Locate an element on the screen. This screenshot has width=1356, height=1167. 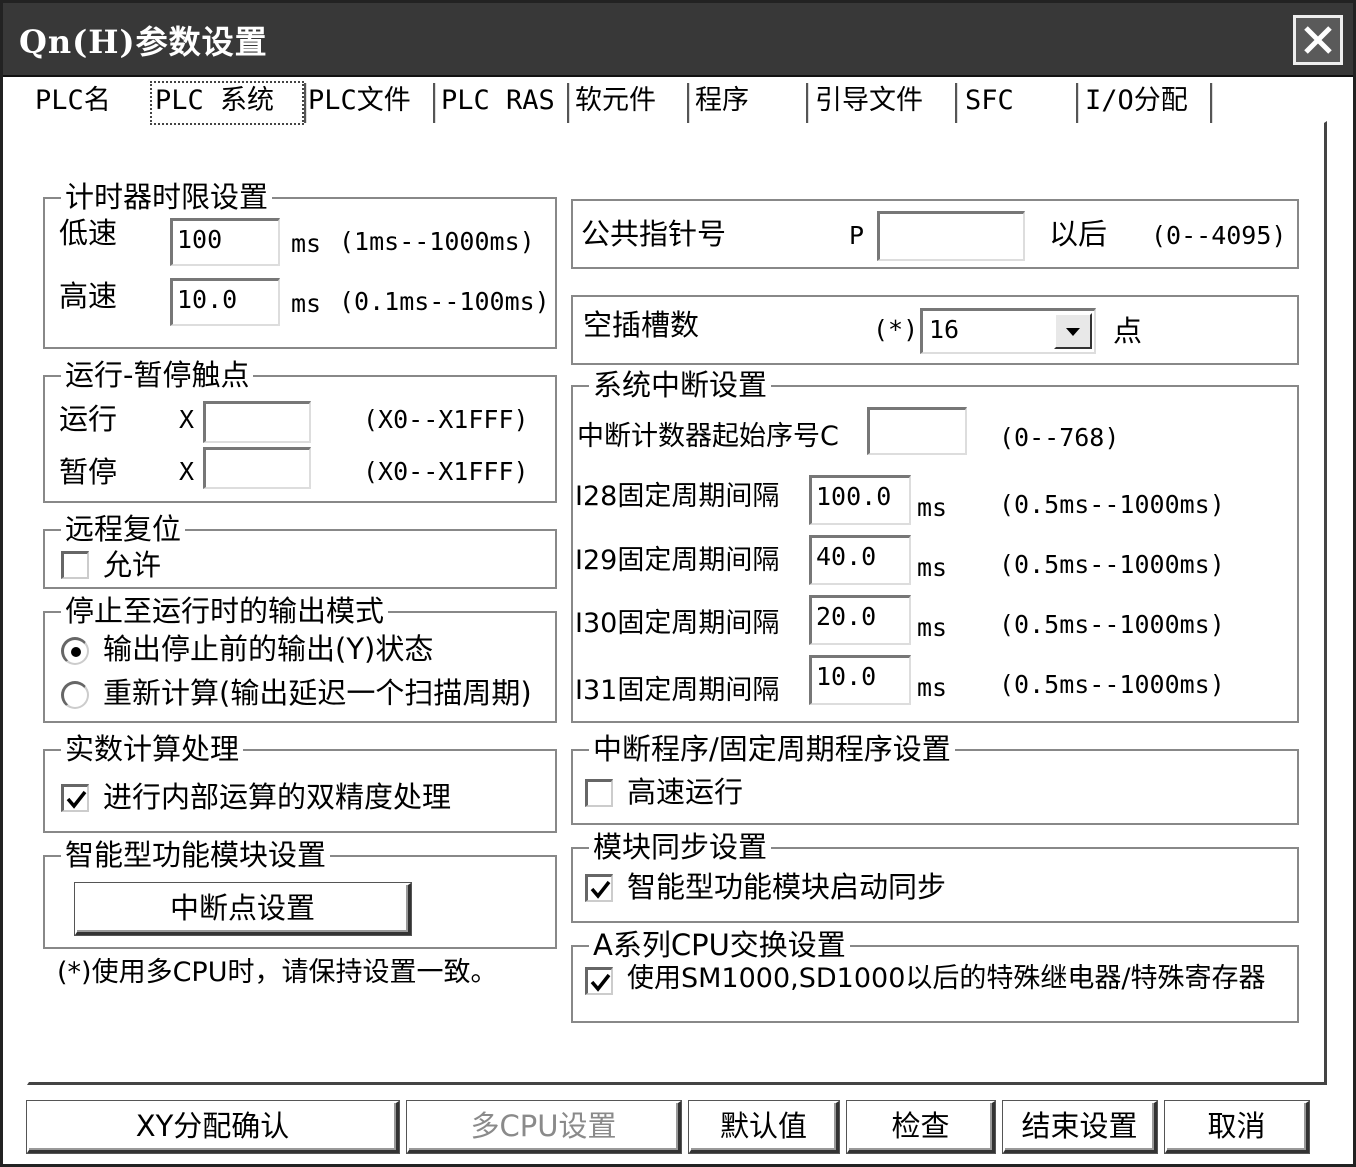
tab-plc-ras: PLC RAS is located at coordinates (498, 103).